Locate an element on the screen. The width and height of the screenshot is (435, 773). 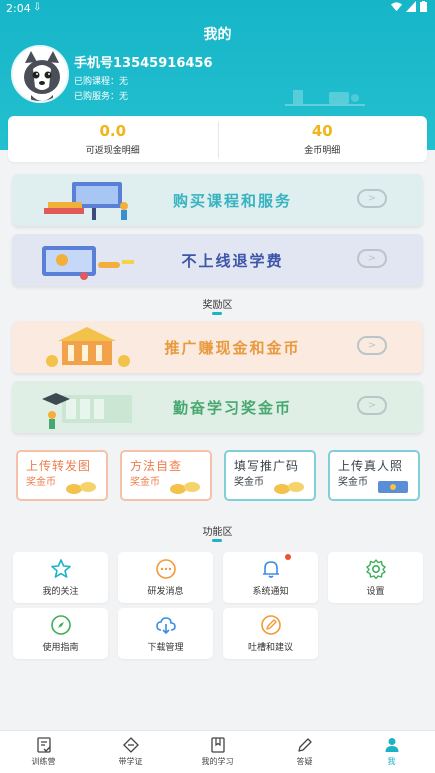
function-section-title: 功能区 is located at coordinates (217, 532).